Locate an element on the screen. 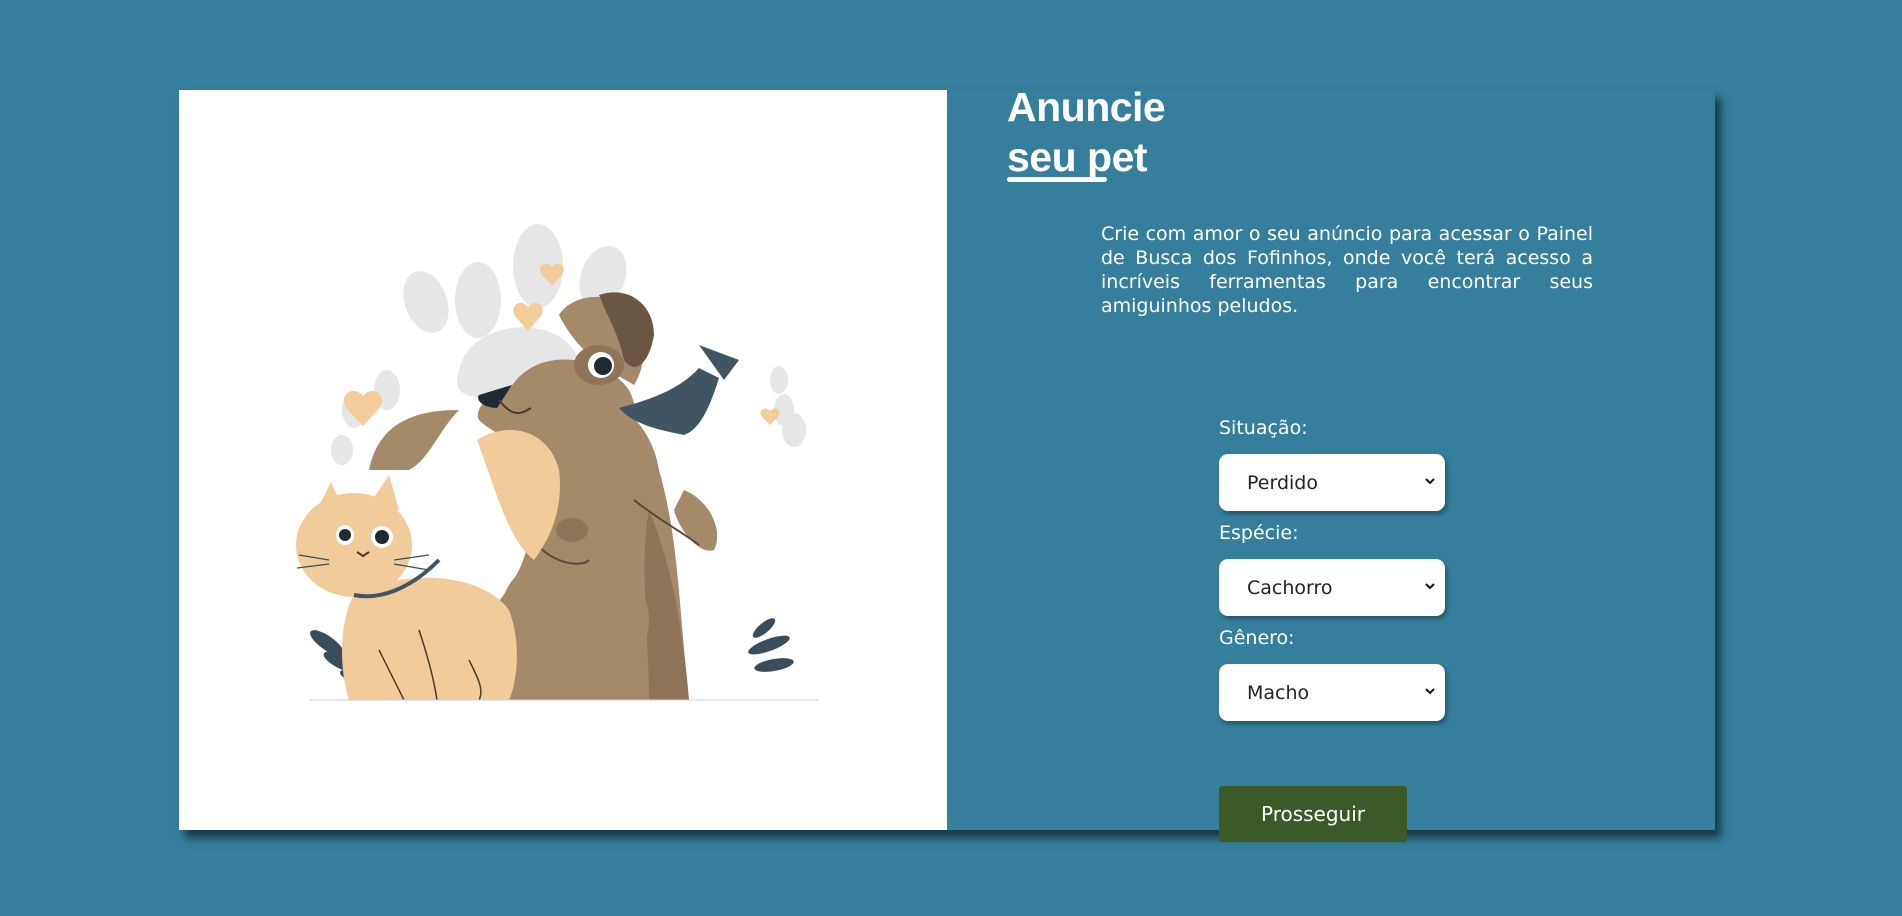 Image resolution: width=1902 pixels, height=916 pixels. situacao-select: Perdido is located at coordinates (1332, 482).